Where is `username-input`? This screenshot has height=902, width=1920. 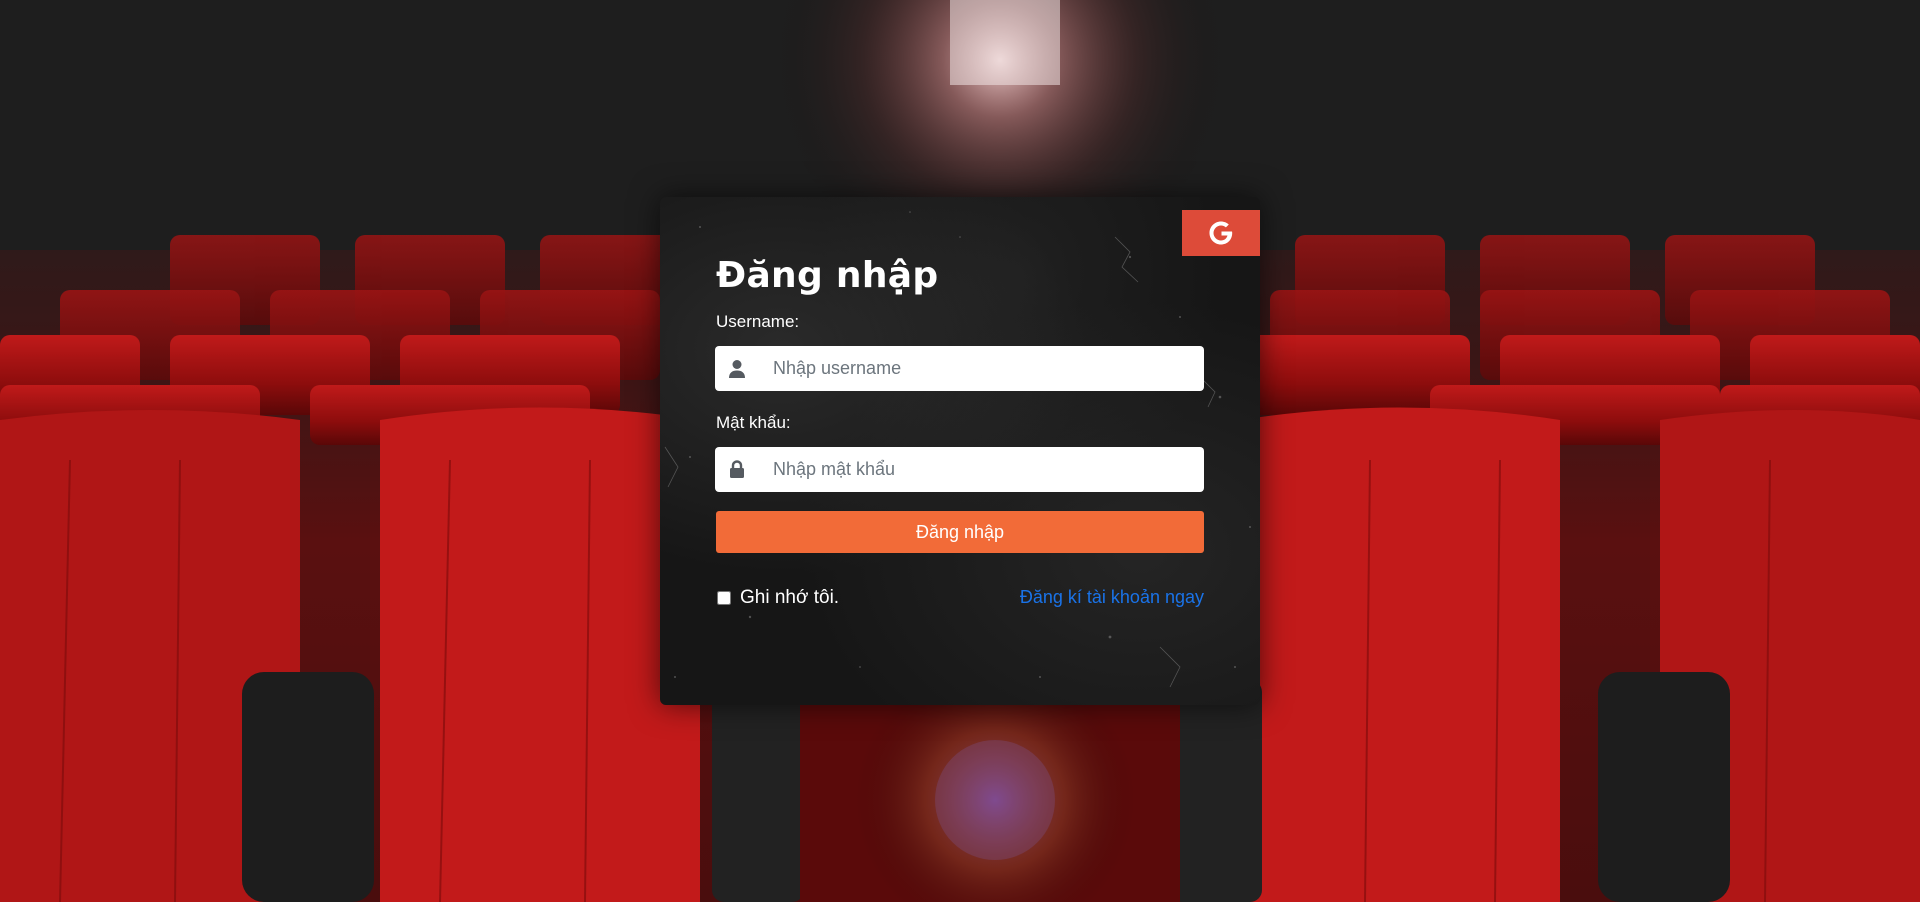
username-input is located at coordinates (976, 368).